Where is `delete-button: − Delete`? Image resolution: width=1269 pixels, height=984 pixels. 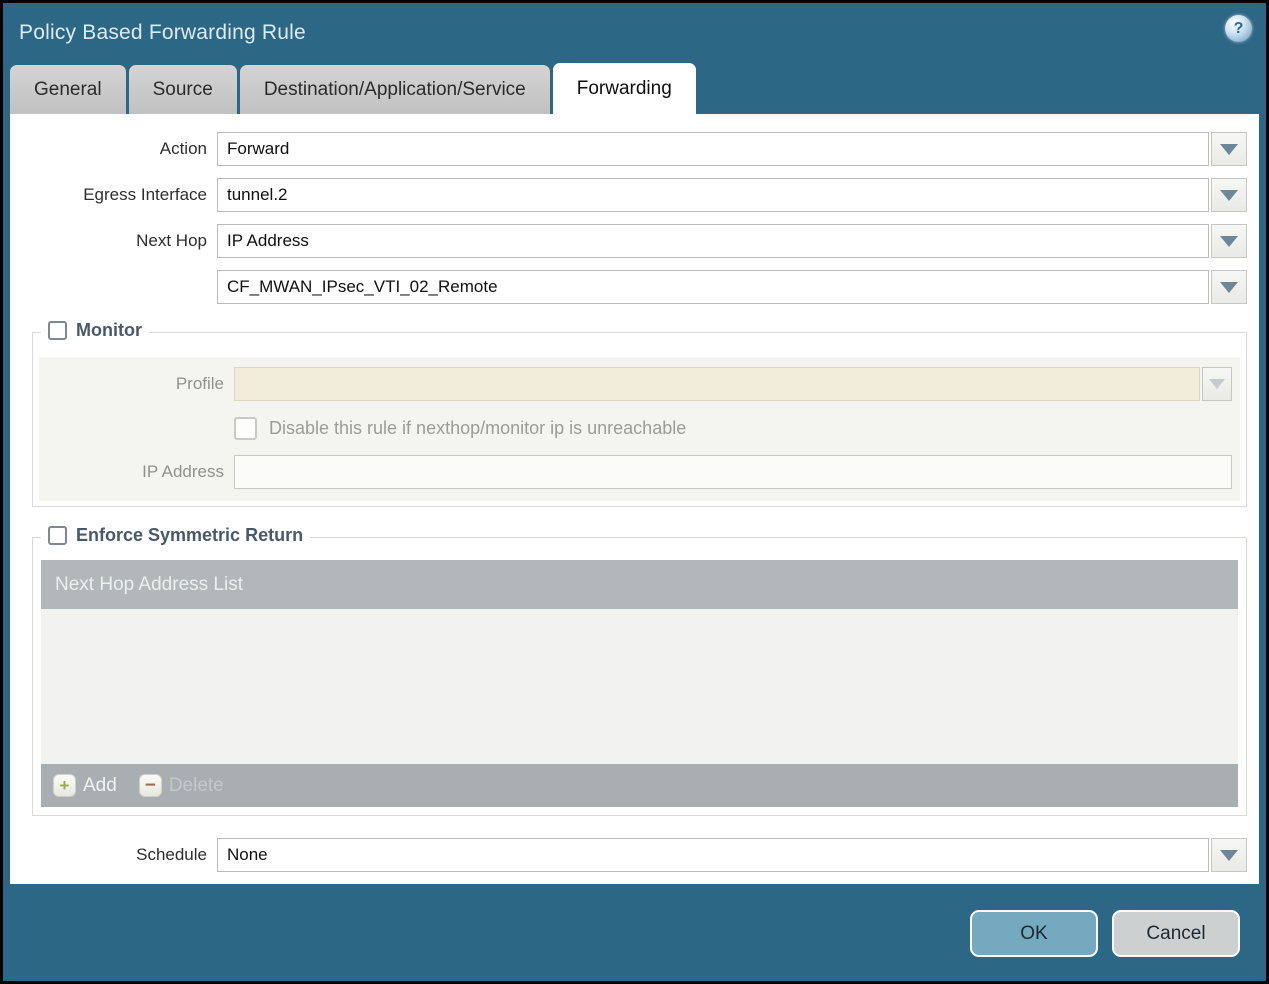
delete-button: − Delete is located at coordinates (181, 785).